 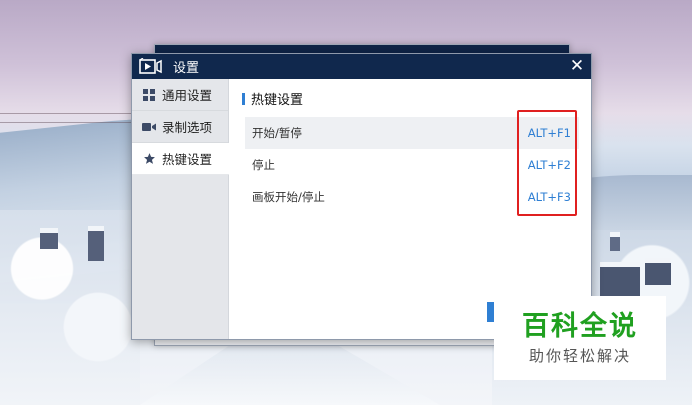 I want to click on section-accent-bar, so click(x=243, y=98).